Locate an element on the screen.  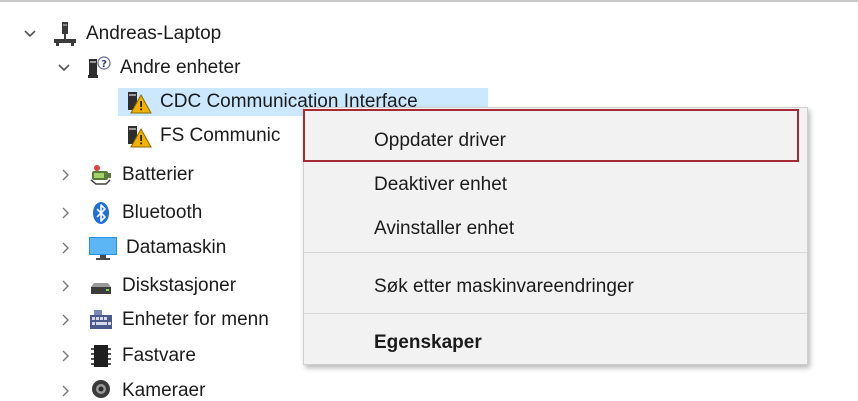
tree-item-disk-drives: Diskstasjoner is located at coordinates (147, 286).